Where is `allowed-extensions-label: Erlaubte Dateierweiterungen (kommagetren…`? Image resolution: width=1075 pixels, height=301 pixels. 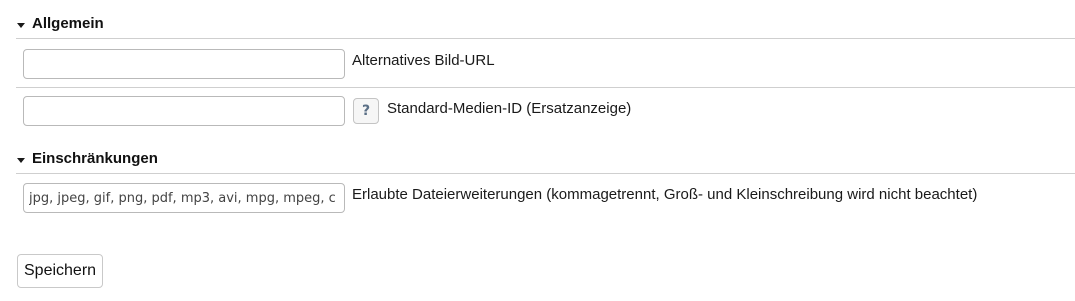
allowed-extensions-label: Erlaubte Dateierweiterungen (kommagetren… is located at coordinates (665, 194).